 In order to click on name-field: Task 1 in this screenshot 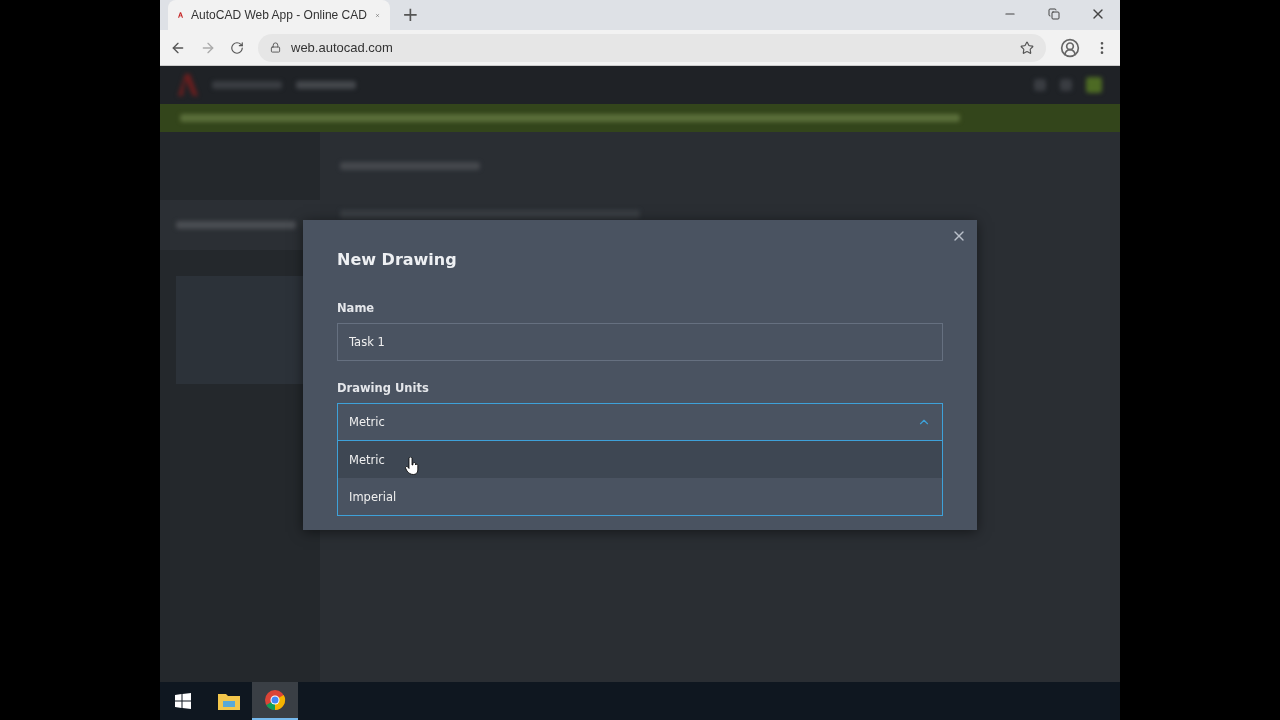, I will do `click(640, 342)`.